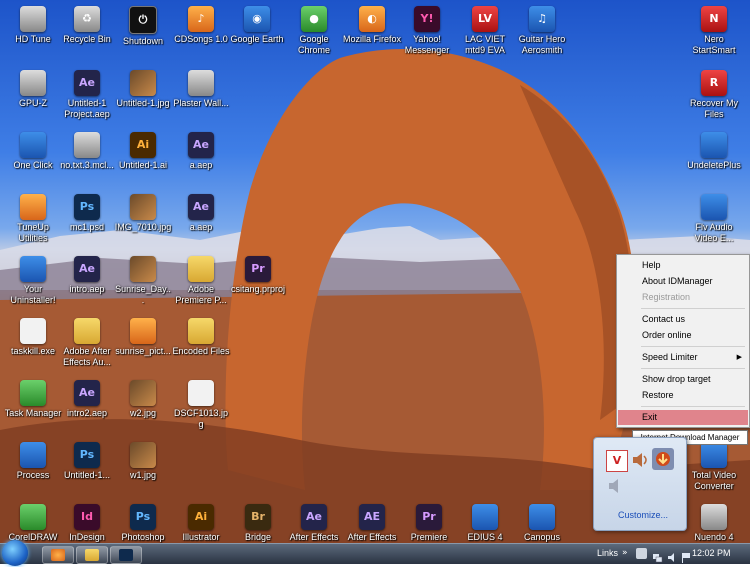 The width and height of the screenshot is (750, 567). I want to click on flag-icon, so click(685, 555).